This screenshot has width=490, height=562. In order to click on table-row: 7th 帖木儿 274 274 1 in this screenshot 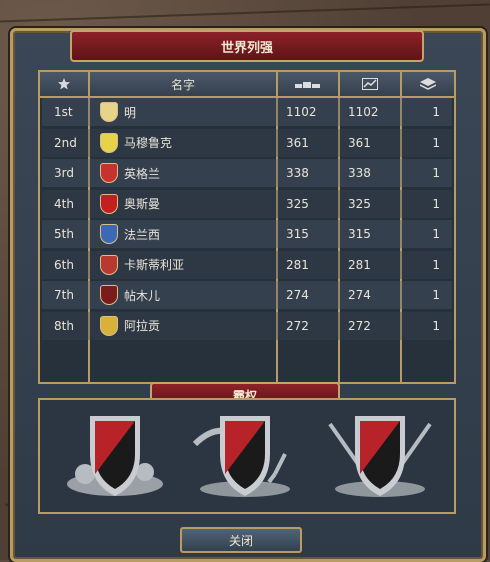, I will do `click(247, 295)`.